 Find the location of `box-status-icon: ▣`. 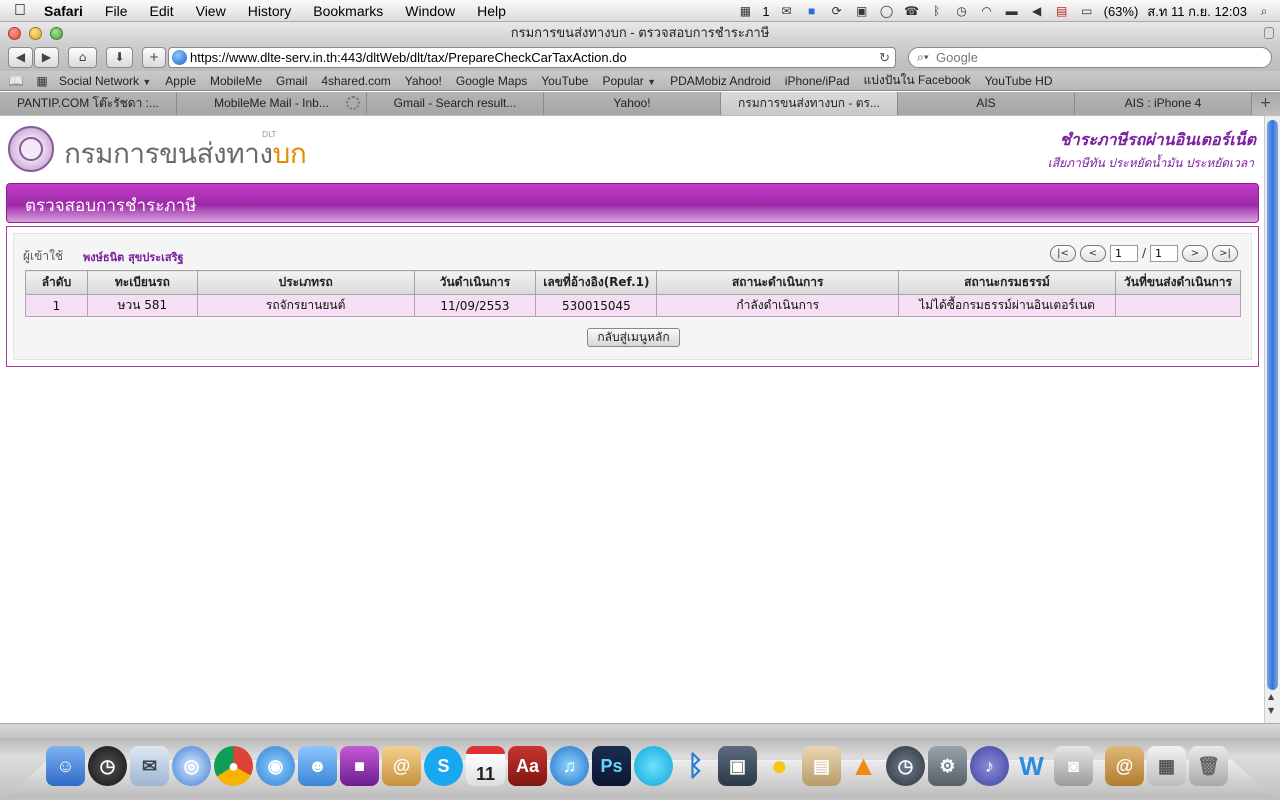

box-status-icon: ▣ is located at coordinates (862, 11).